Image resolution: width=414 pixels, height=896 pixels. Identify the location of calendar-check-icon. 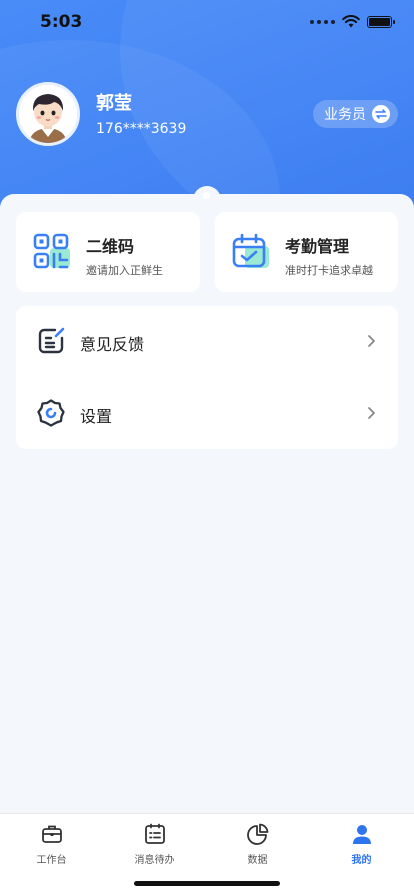
(250, 250).